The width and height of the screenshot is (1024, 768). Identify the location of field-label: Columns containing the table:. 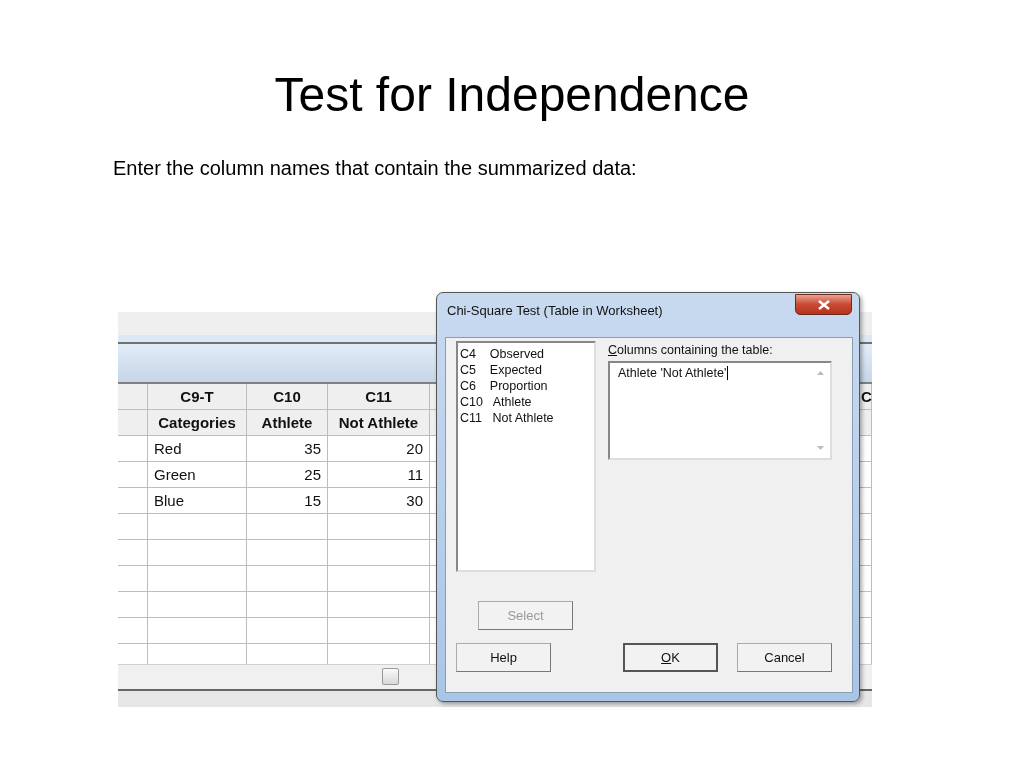
(690, 350).